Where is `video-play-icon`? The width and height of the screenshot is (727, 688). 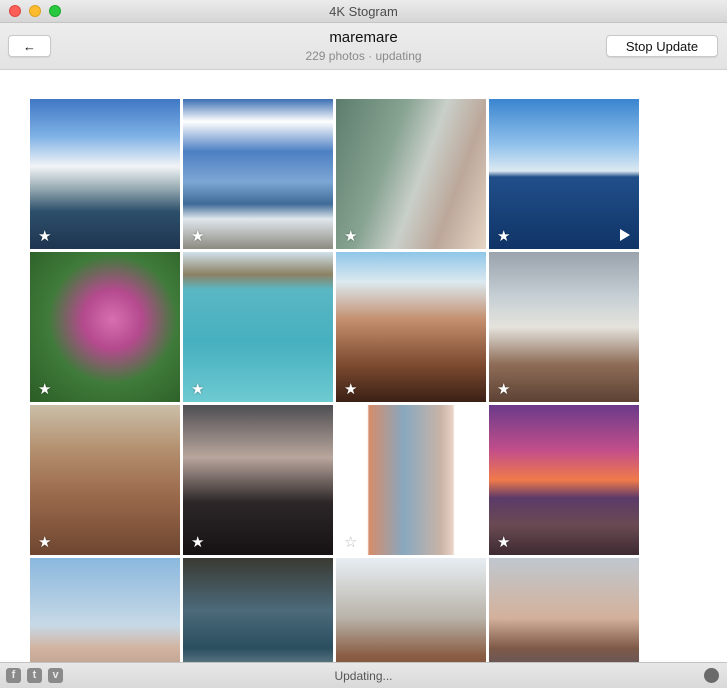
video-play-icon is located at coordinates (625, 235).